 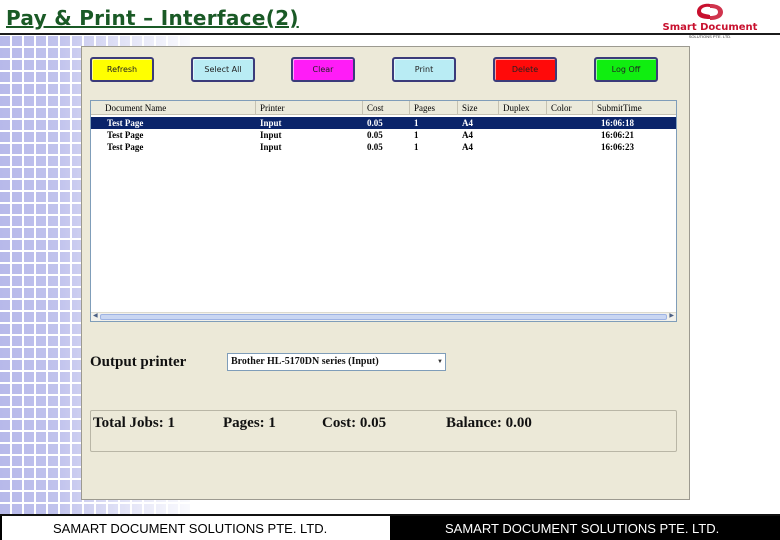 I want to click on table-row: ✓ Test Page Input 0.05 1 A4 16:06:18, so click(x=383, y=123).